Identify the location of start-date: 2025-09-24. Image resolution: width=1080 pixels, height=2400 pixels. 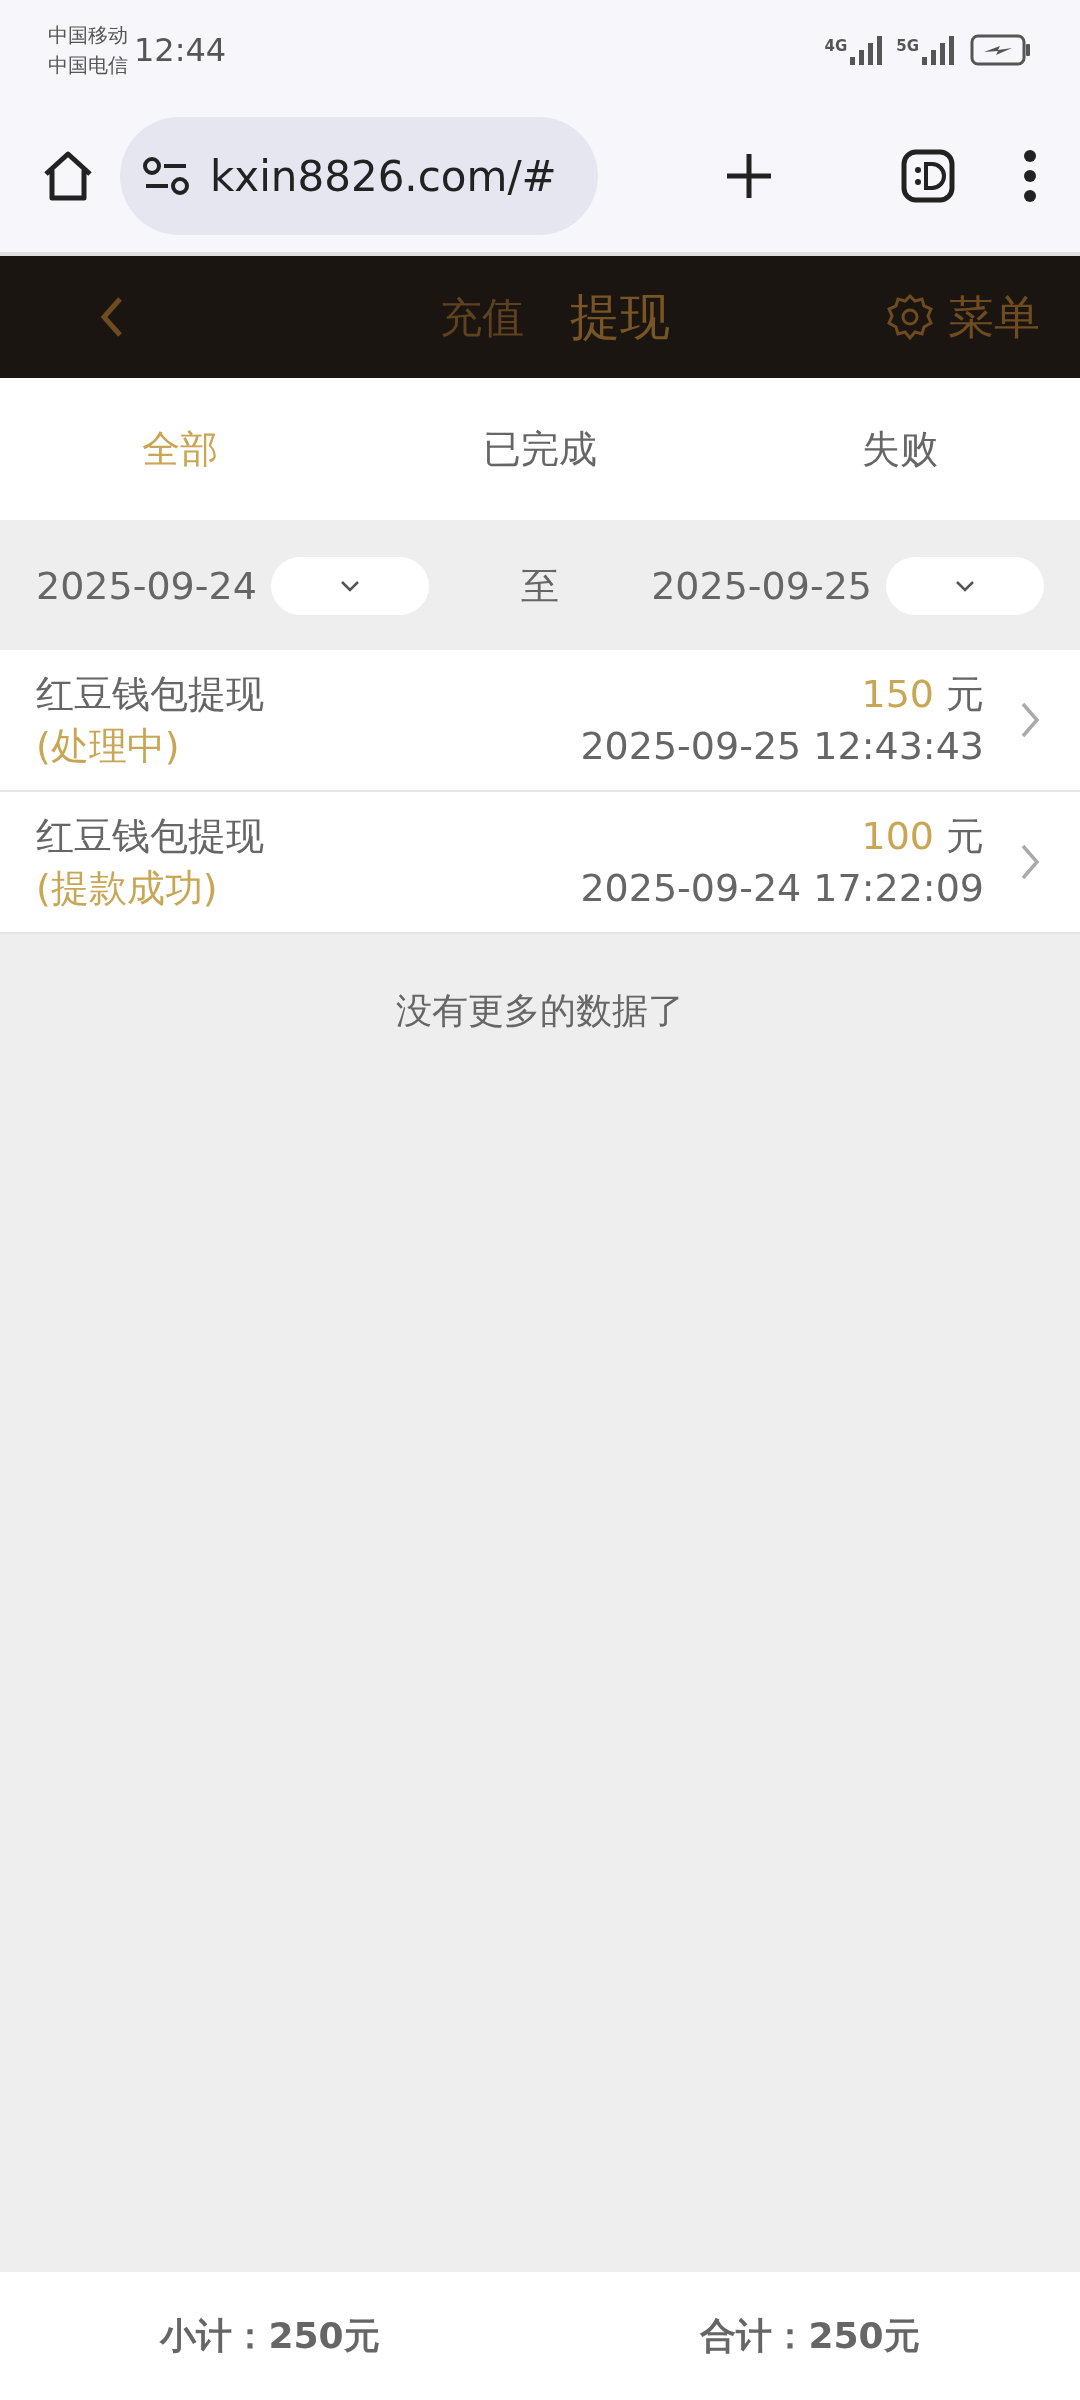
(146, 586).